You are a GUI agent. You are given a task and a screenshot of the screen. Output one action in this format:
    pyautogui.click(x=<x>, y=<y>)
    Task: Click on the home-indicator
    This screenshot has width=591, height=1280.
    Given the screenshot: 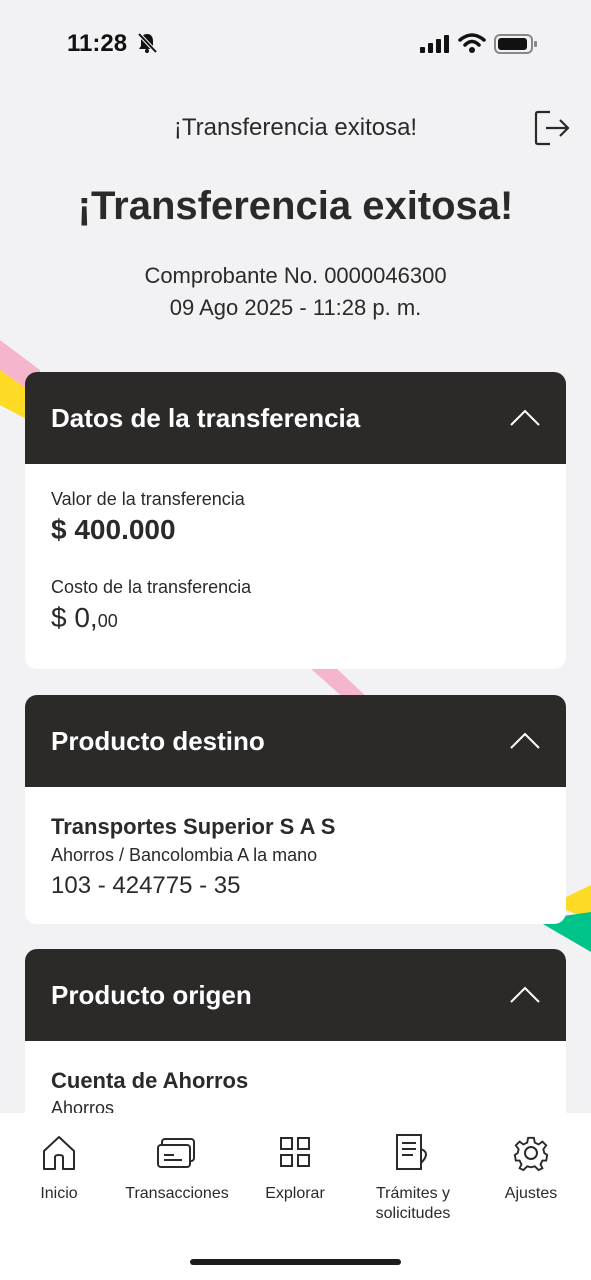 What is the action you would take?
    pyautogui.click(x=295, y=1262)
    